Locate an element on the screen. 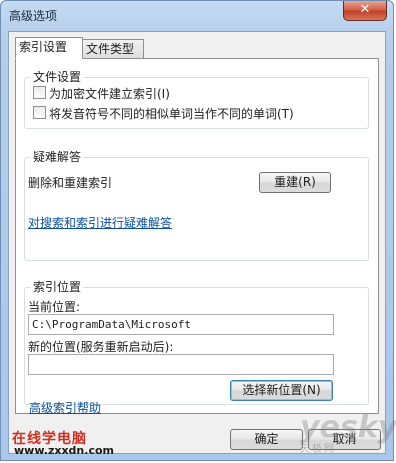 Image resolution: width=396 pixels, height=463 pixels. select-new-location-button: 选择新位置(N) is located at coordinates (281, 390).